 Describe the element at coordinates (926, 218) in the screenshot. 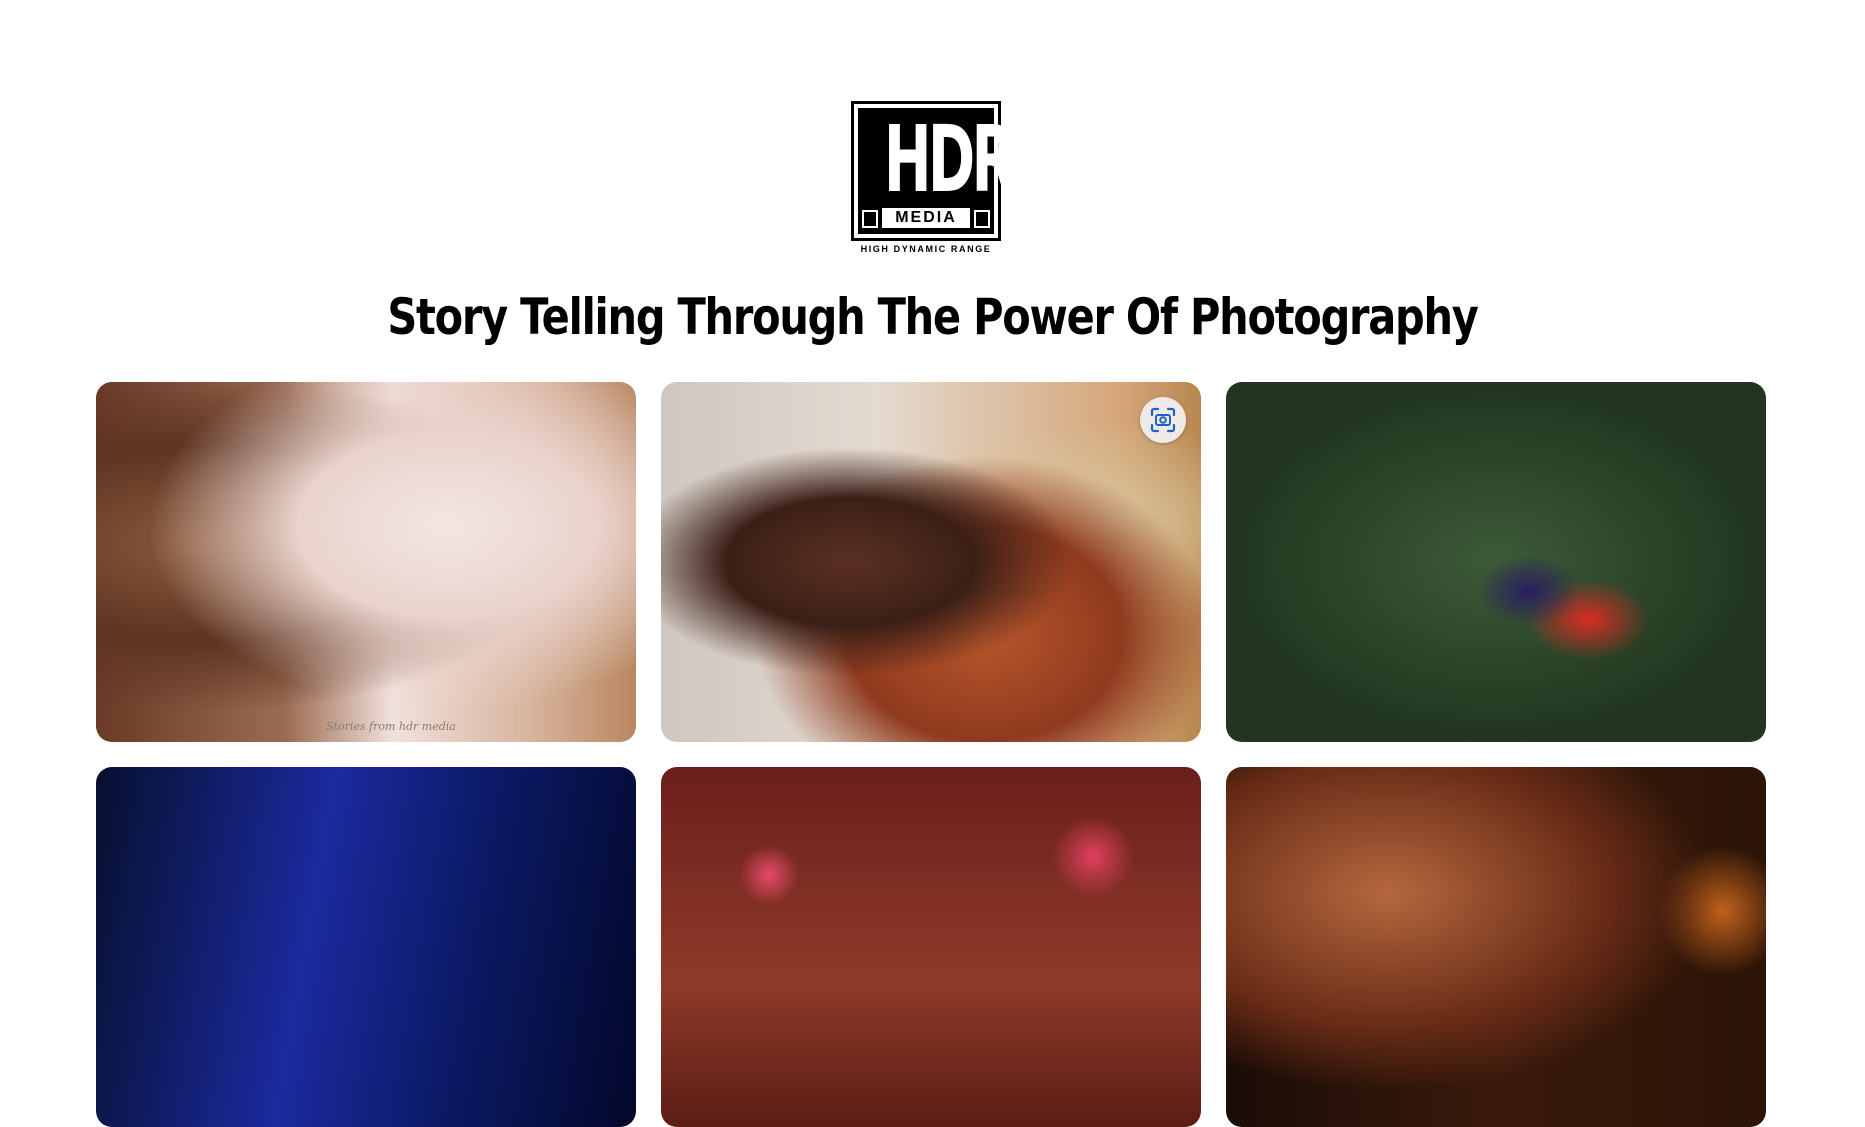

I see `logo-word: MEDIA` at that location.